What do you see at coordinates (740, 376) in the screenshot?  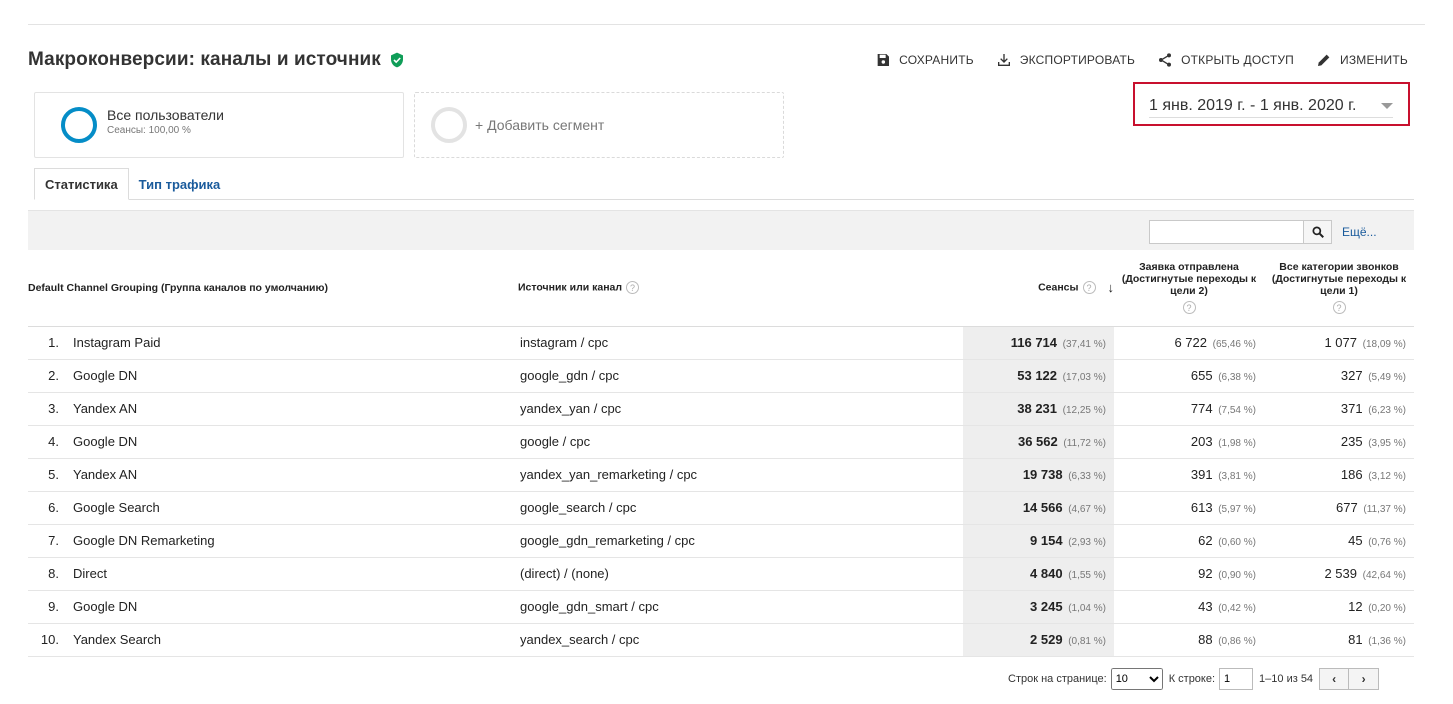 I see `source-cell: google_gdn / cpc` at bounding box center [740, 376].